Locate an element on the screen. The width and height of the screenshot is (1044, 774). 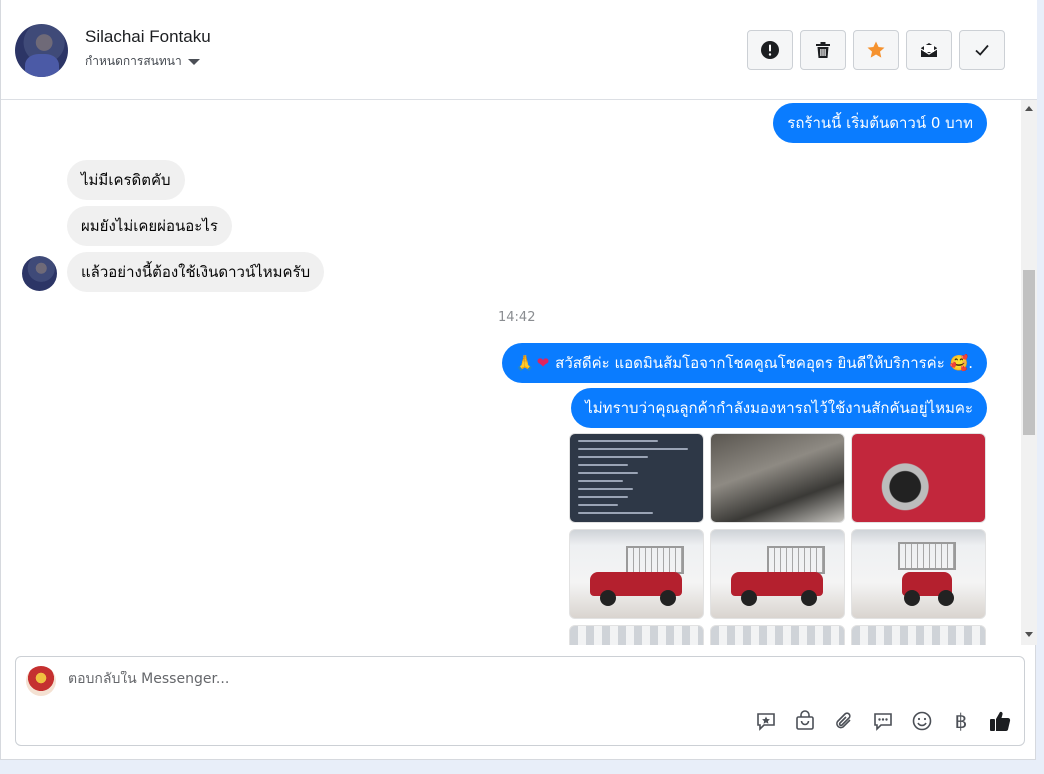
exclamation-icon is located at coordinates (770, 50).